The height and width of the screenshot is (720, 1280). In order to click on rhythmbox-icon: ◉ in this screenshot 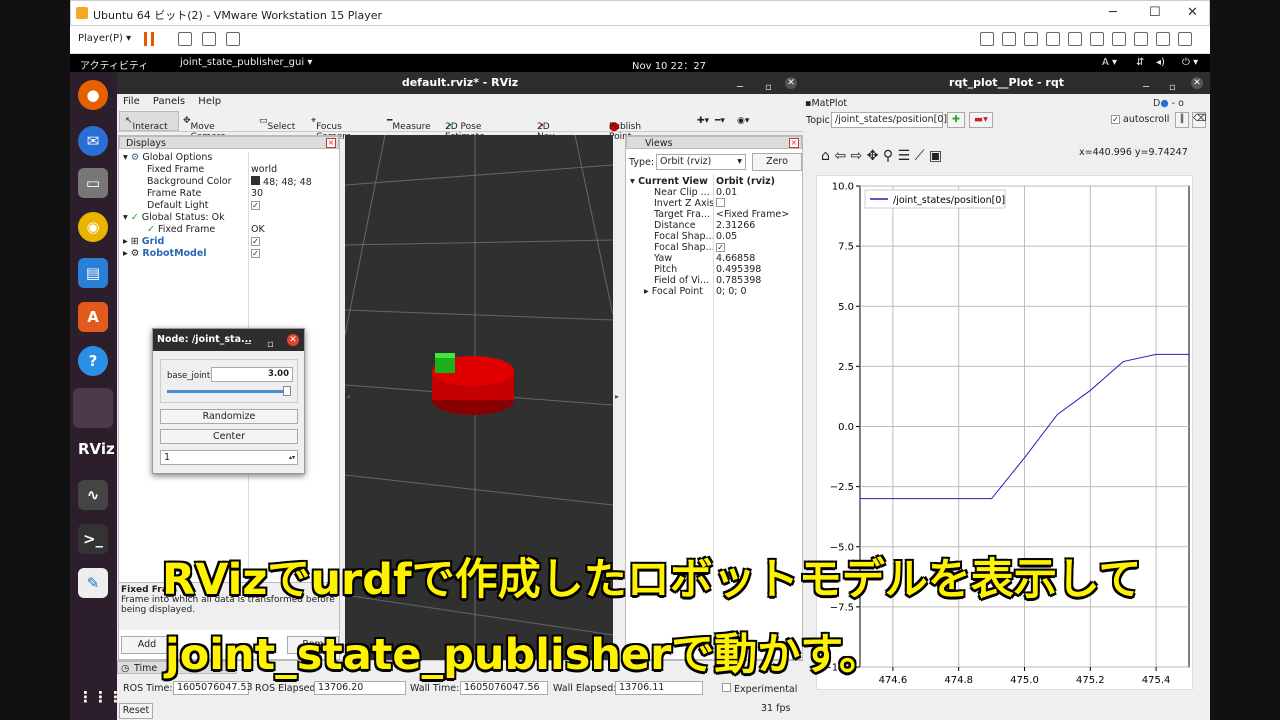, I will do `click(93, 227)`.